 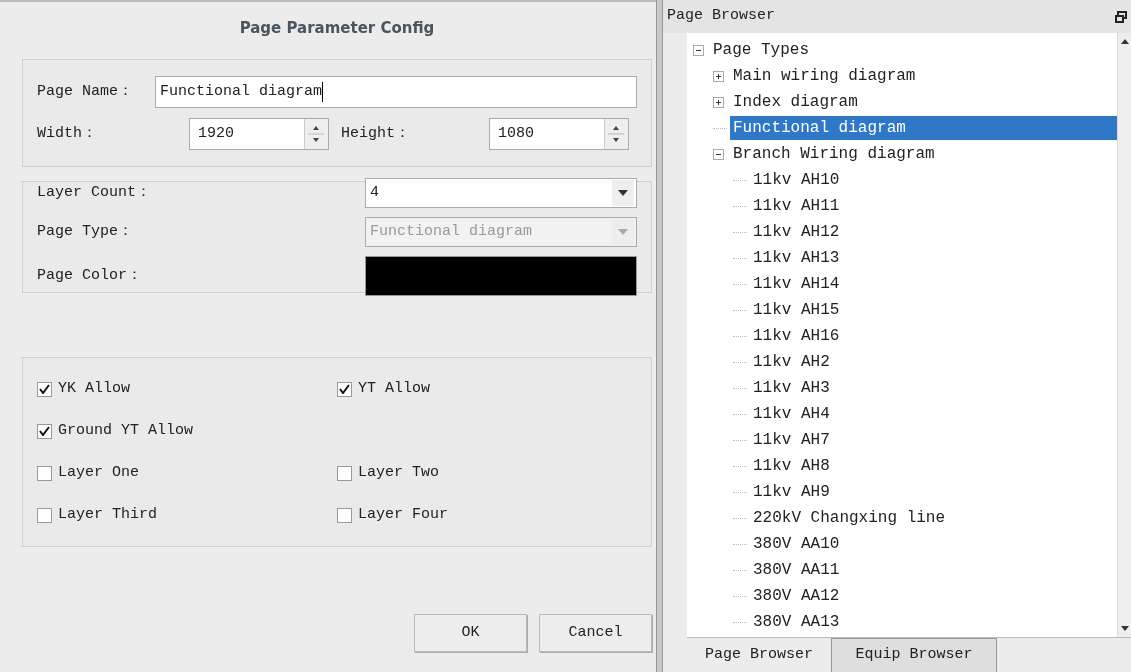 What do you see at coordinates (796, 310) in the screenshot?
I see `tree-item: 11kv AH15` at bounding box center [796, 310].